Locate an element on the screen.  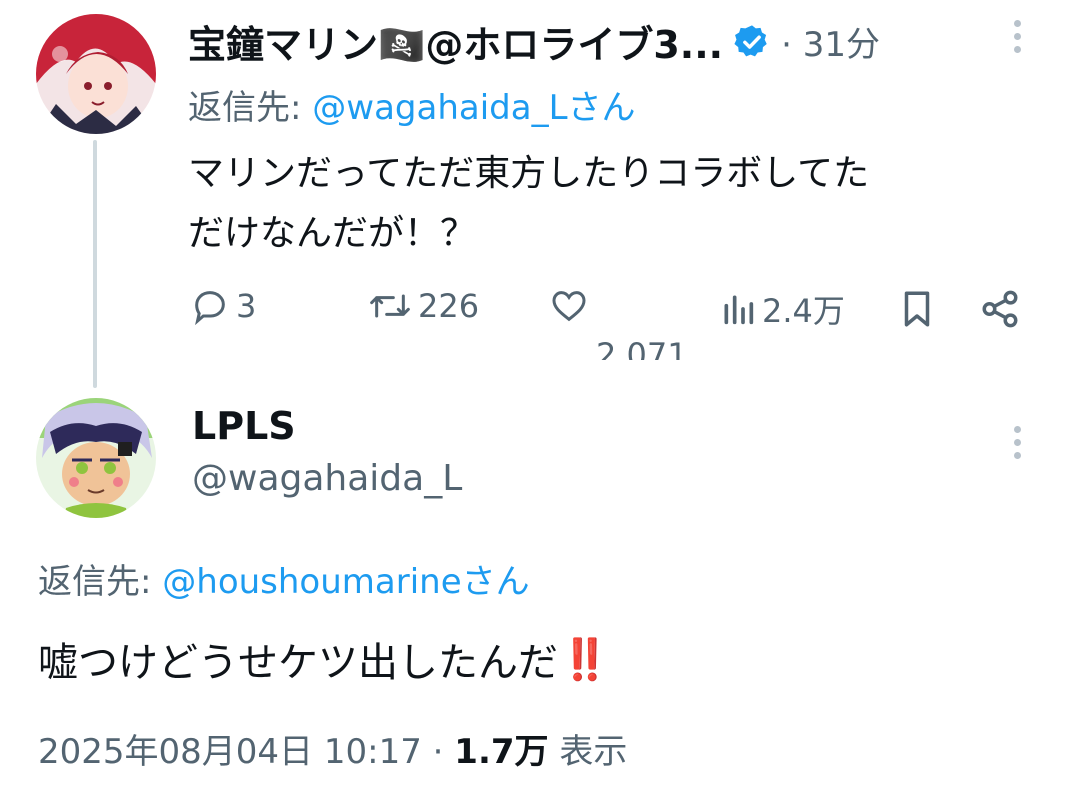
timestamp: 2025年08月04日 10:17 · is located at coordinates (246, 752).